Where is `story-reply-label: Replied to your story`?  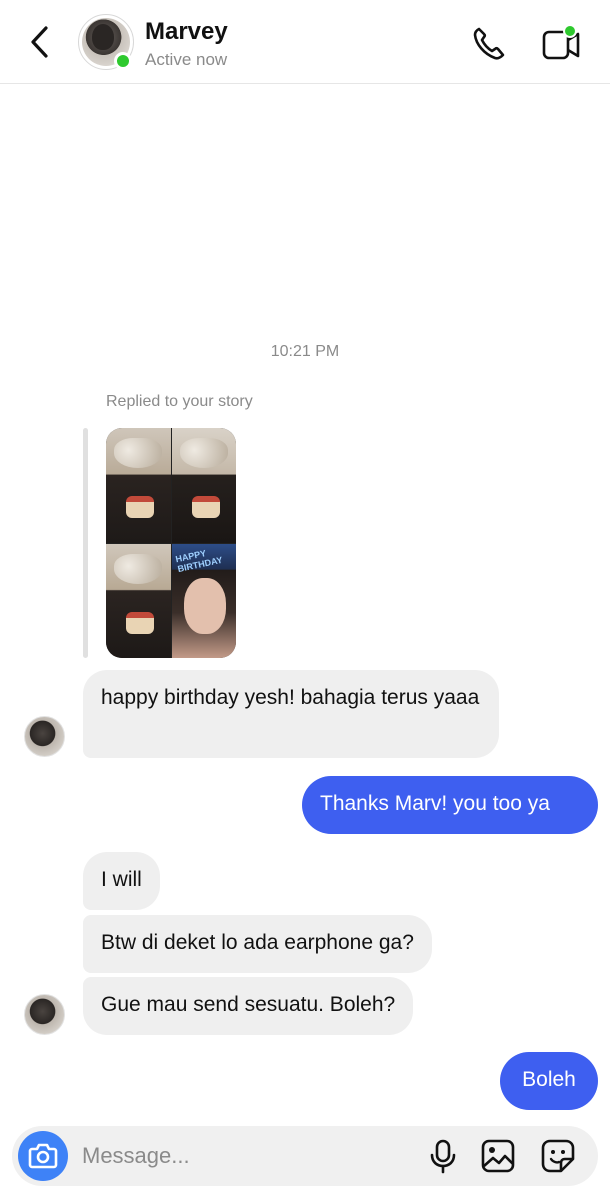 story-reply-label: Replied to your story is located at coordinates (179, 401).